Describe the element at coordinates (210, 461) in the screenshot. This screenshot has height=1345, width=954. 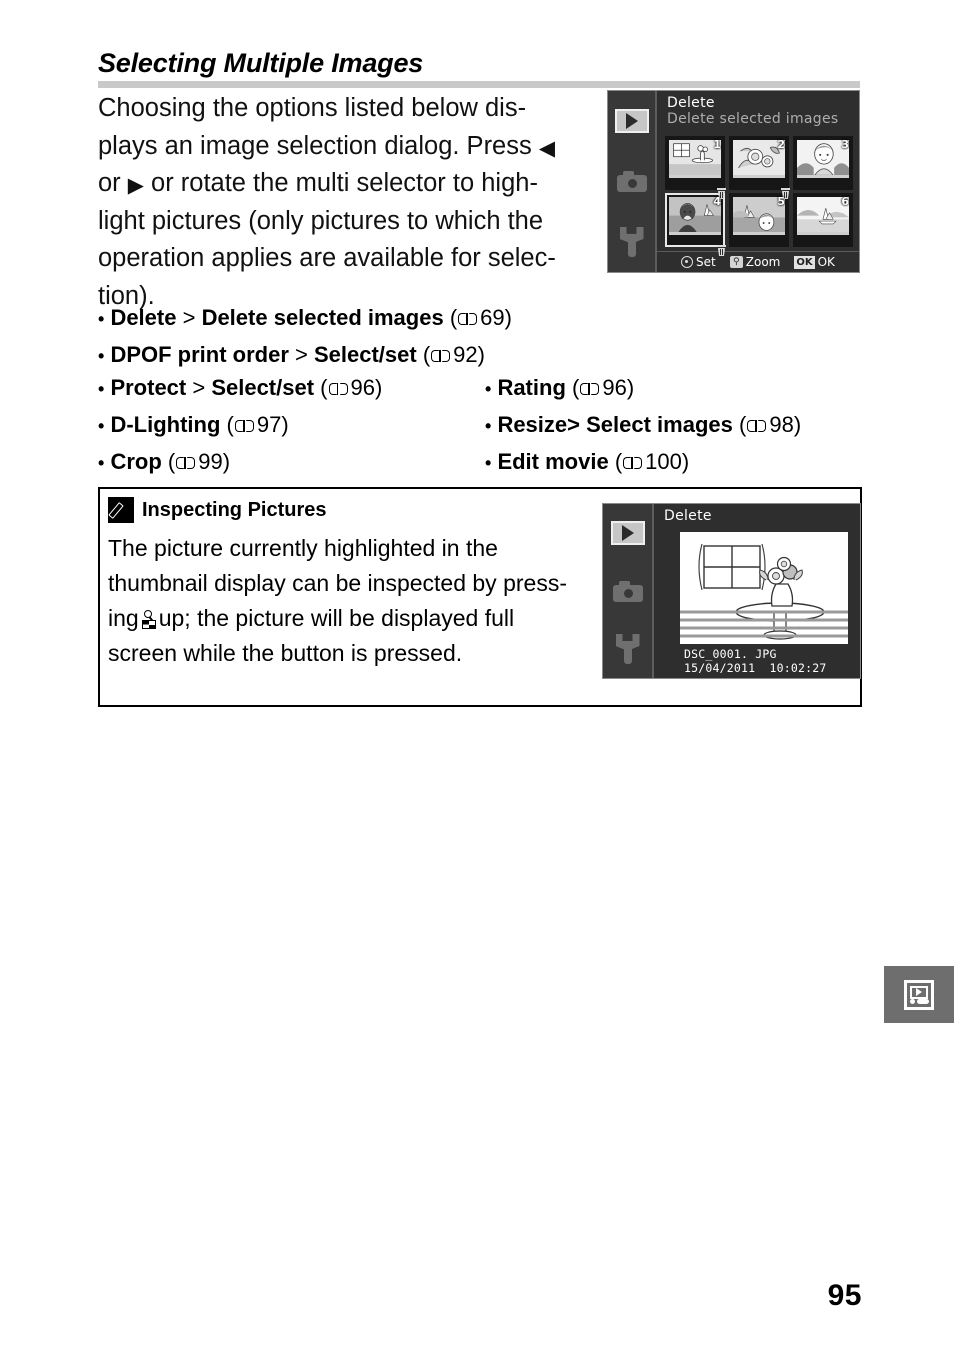
I see `page-ref-number: 99` at that location.